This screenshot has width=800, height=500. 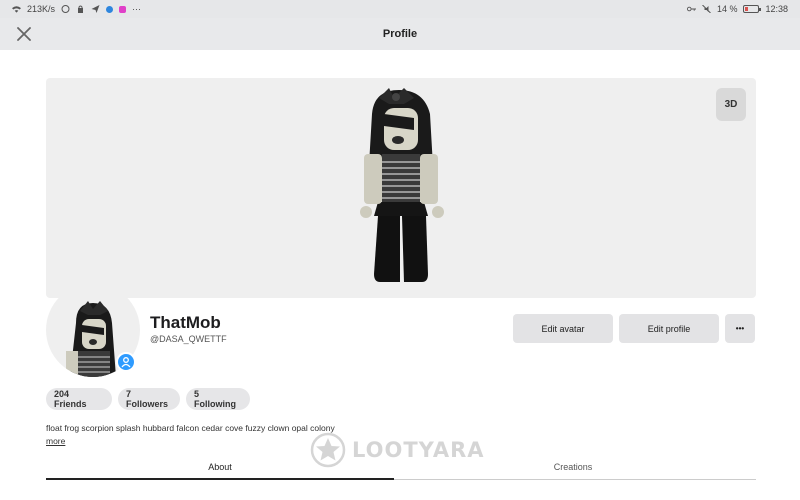 What do you see at coordinates (110, 9) in the screenshot?
I see `messenger-icon` at bounding box center [110, 9].